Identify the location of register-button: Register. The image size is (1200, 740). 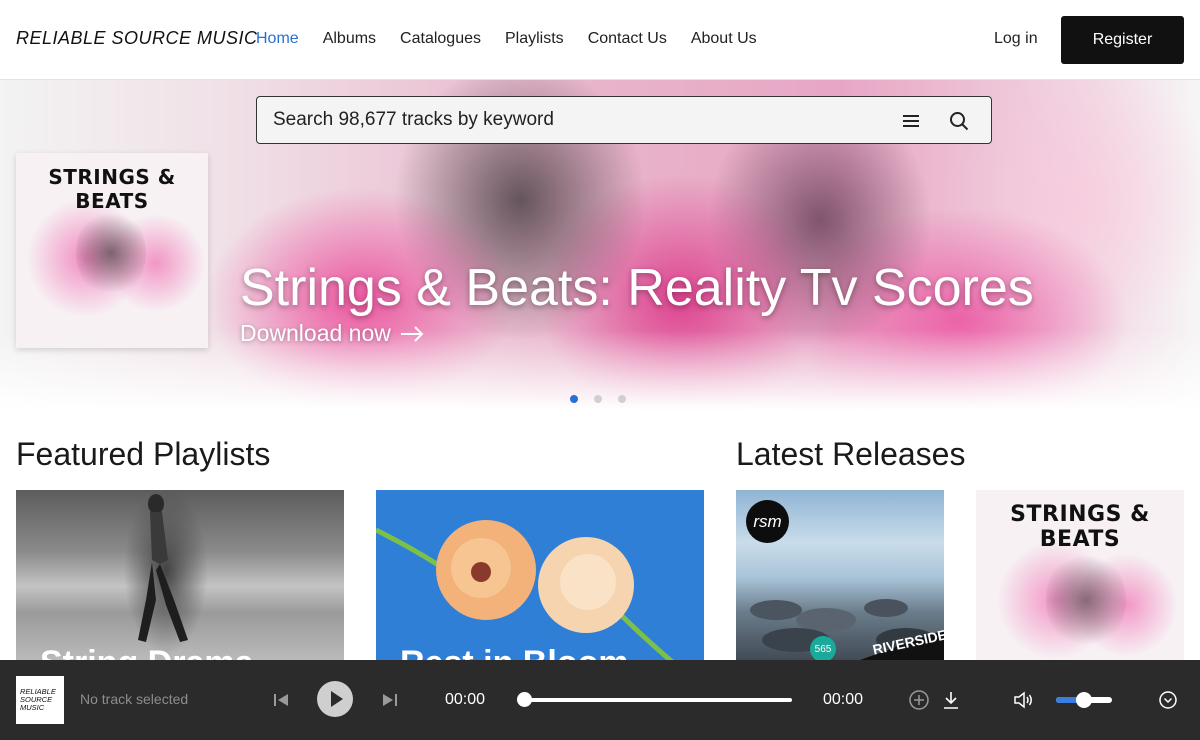
(1122, 40).